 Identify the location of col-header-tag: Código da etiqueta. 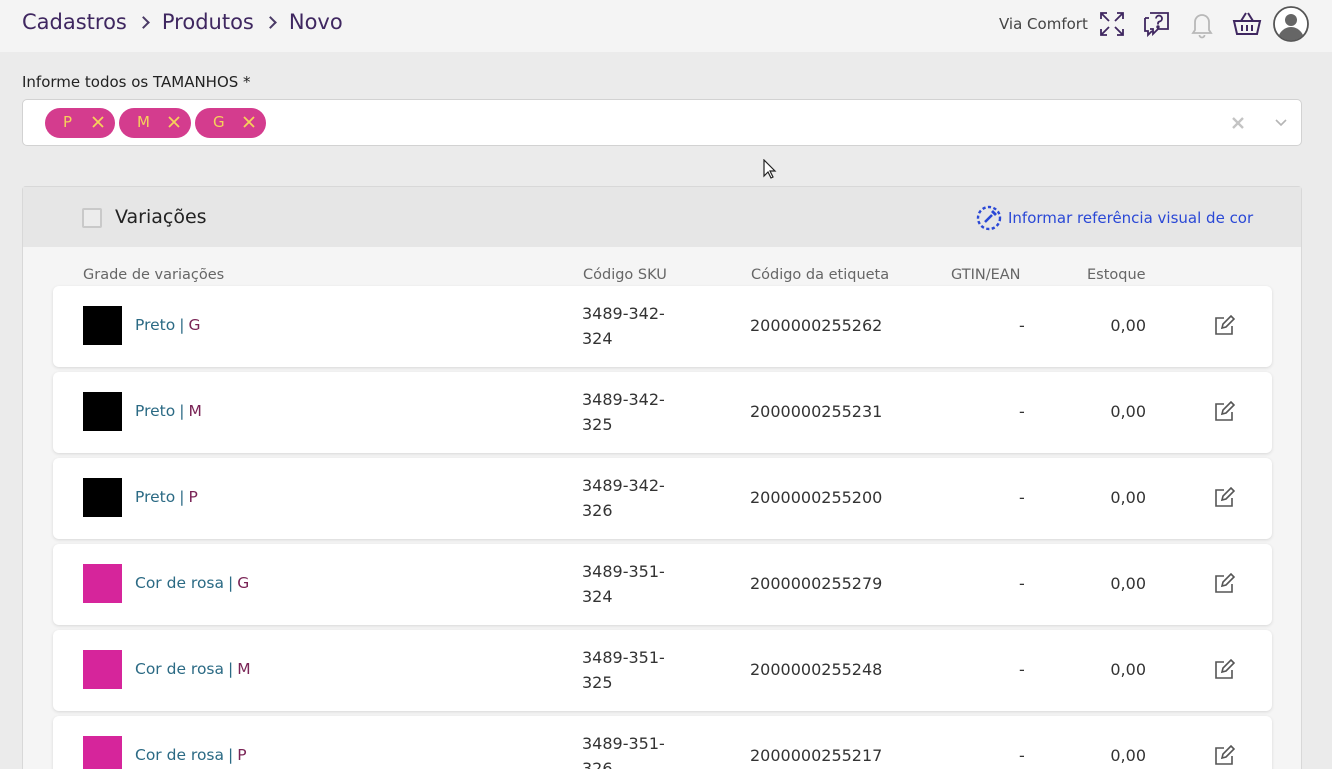
(820, 275).